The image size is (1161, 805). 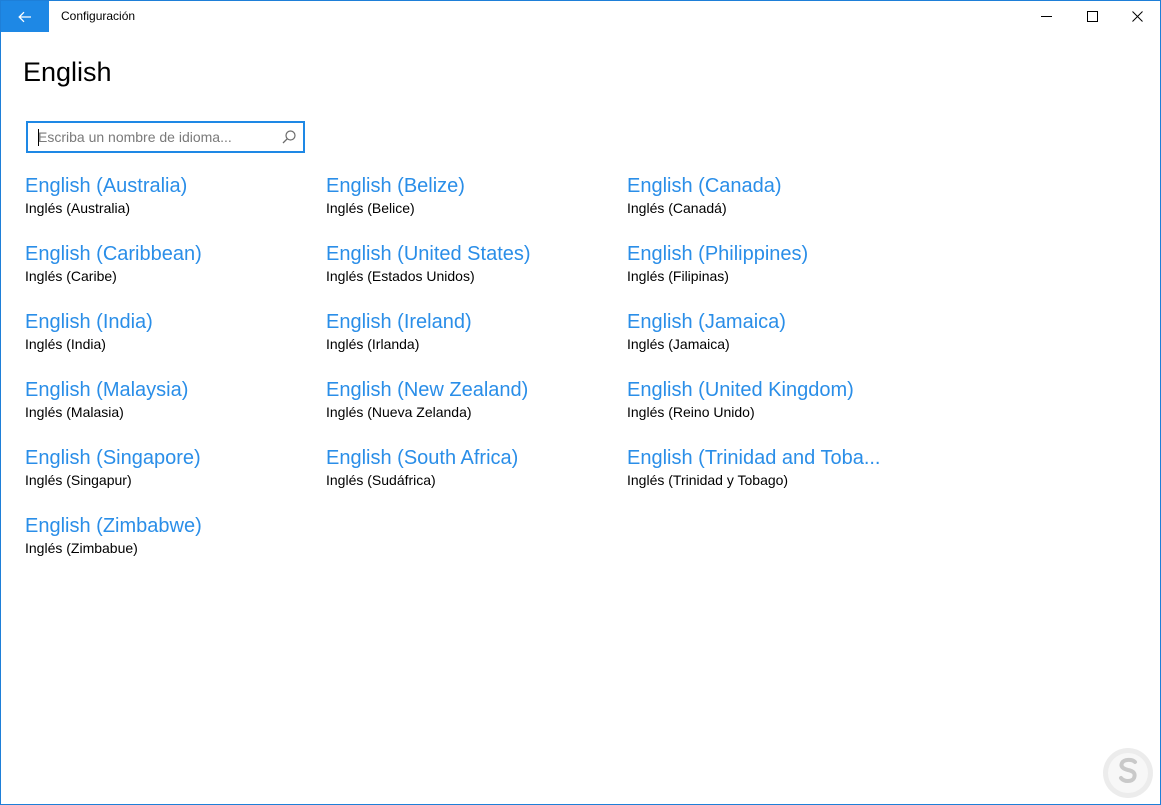 What do you see at coordinates (471, 254) in the screenshot?
I see `language-name: English (United States)` at bounding box center [471, 254].